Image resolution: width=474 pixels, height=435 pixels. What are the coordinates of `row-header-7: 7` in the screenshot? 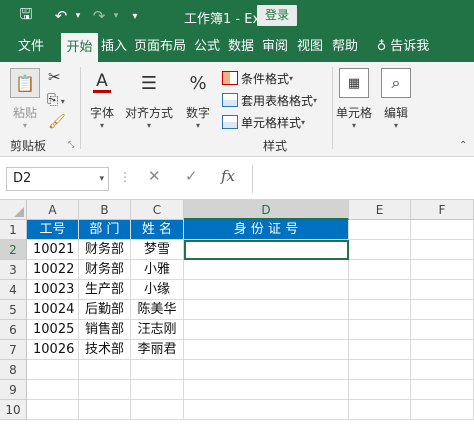 It's located at (13, 350).